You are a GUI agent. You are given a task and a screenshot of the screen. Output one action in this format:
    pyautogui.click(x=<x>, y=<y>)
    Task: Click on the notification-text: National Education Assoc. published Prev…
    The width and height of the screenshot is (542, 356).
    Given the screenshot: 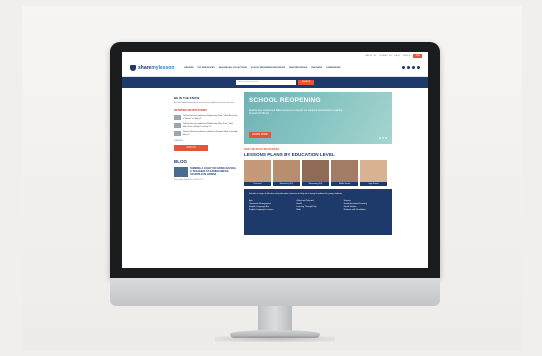 What is the action you would take?
    pyautogui.click(x=210, y=133)
    